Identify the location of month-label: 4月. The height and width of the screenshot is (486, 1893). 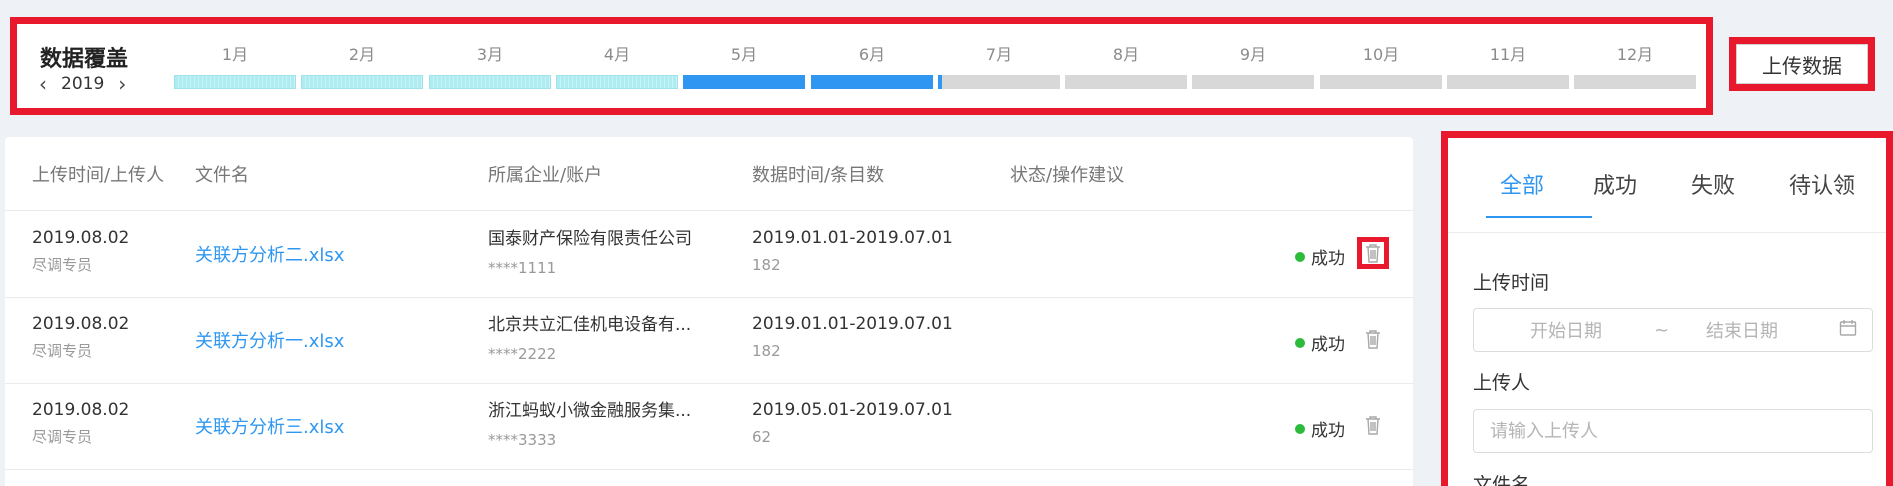
(617, 54).